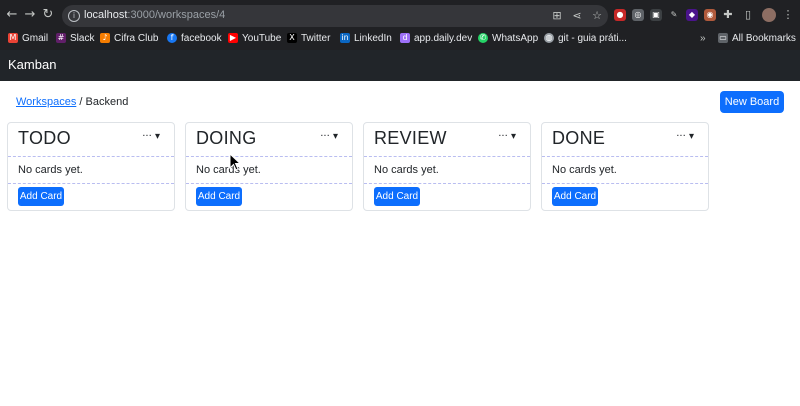 Image resolution: width=800 pixels, height=406 pixels. Describe the element at coordinates (703, 38) in the screenshot. I see `bookmarks-overflow-icon: »` at that location.